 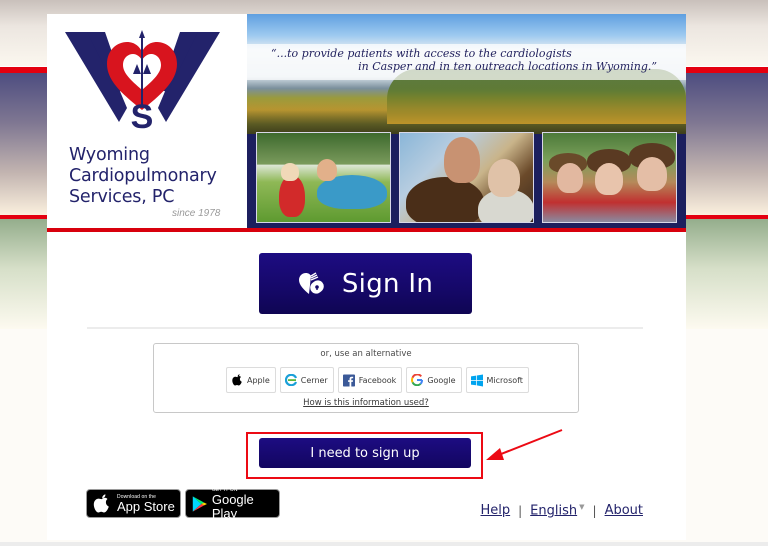 I want to click on language-link: English, so click(x=553, y=510).